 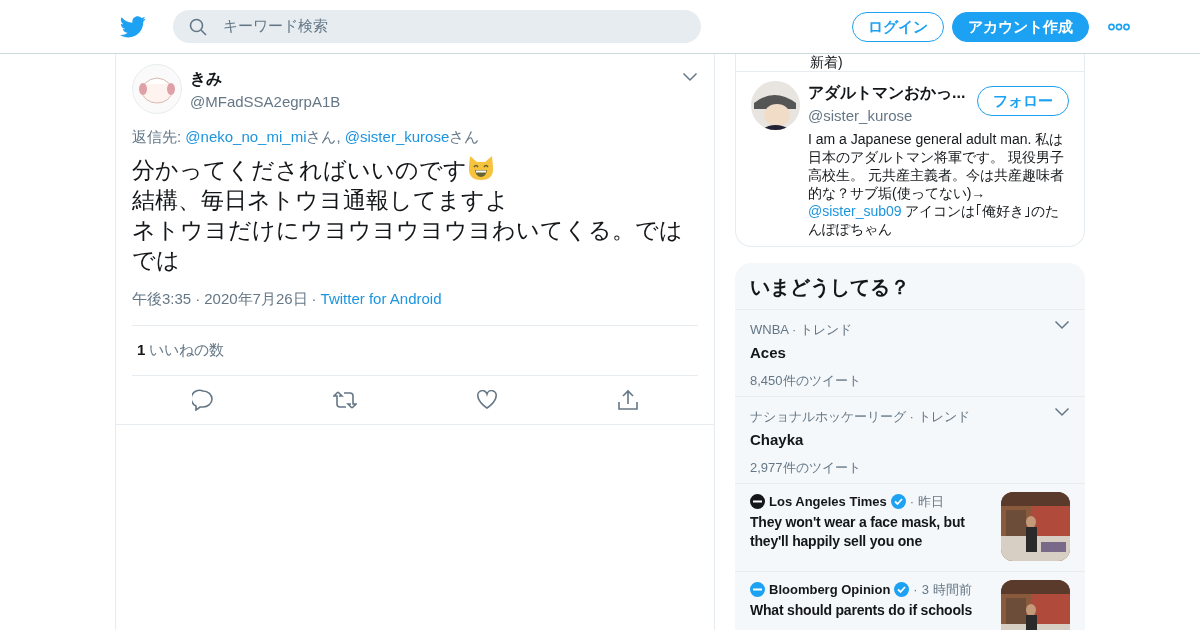 I want to click on news-headline: What should parents do if schools, so click(x=862, y=610).